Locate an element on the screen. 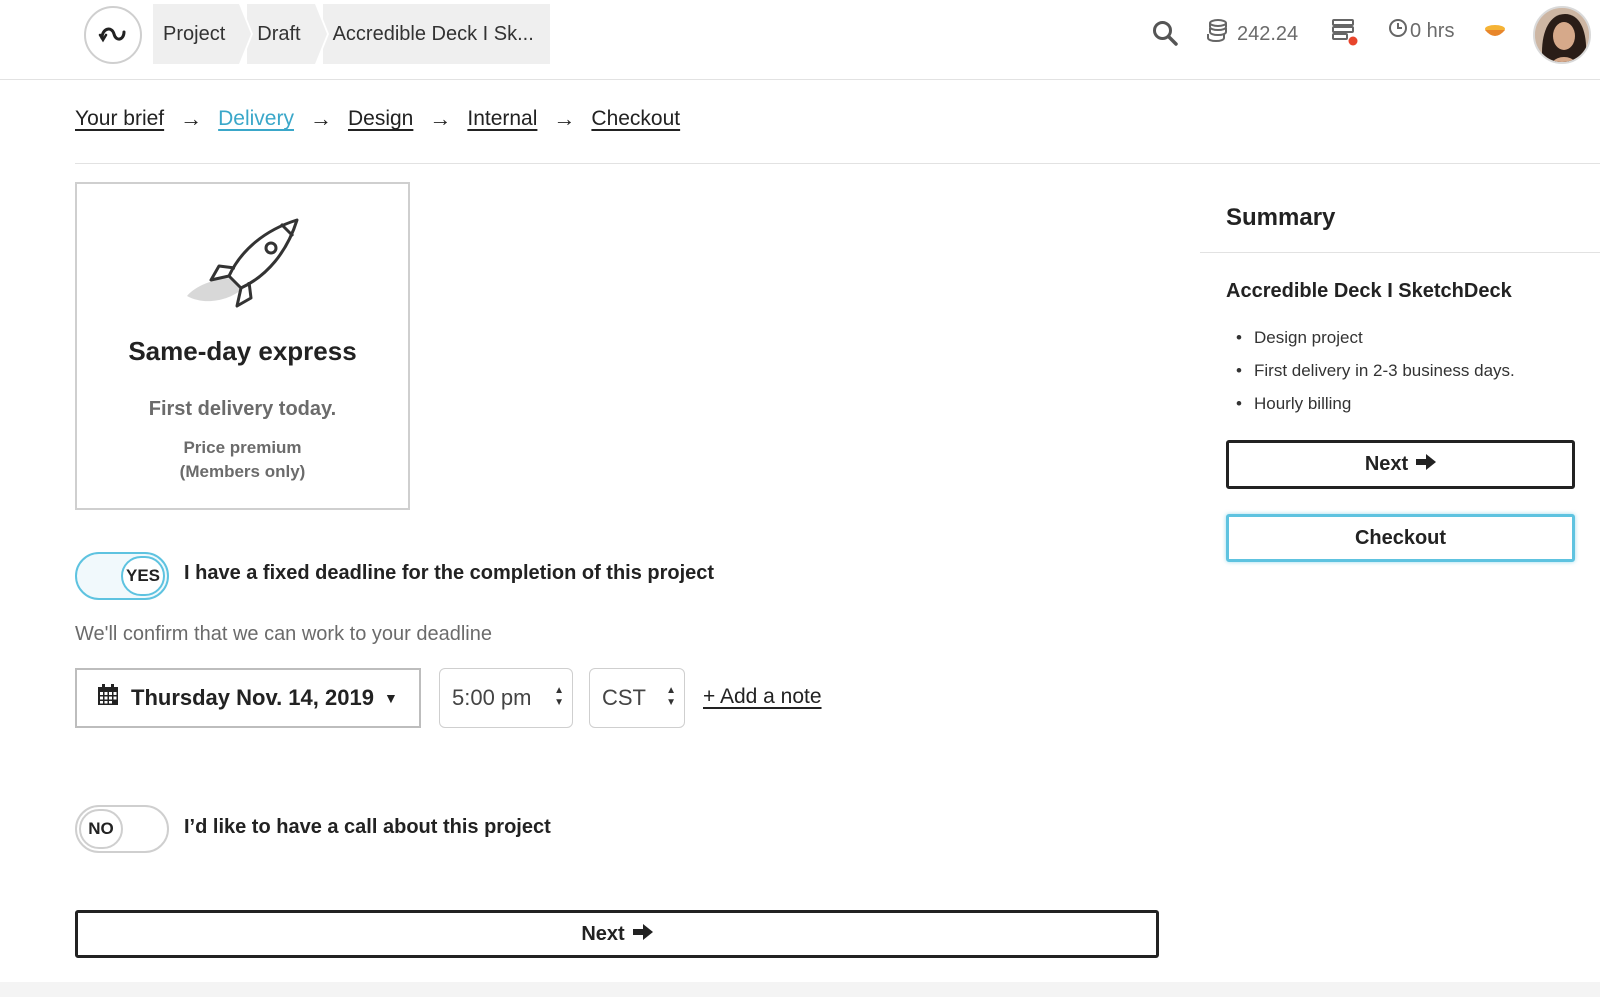 Image resolution: width=1600 pixels, height=997 pixels. summary-title: Summary is located at coordinates (1281, 217).